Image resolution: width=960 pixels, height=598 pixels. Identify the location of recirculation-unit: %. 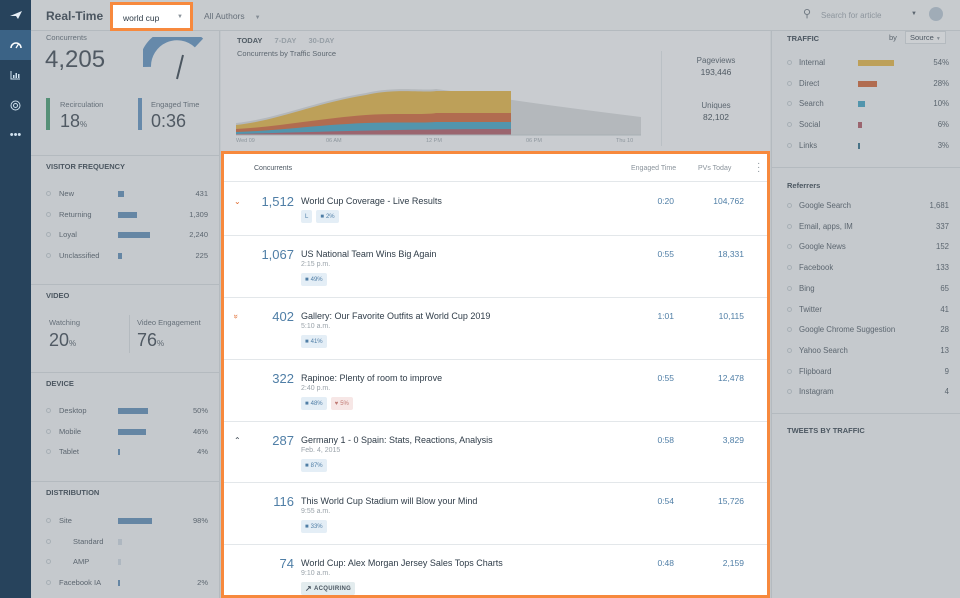
(84, 124).